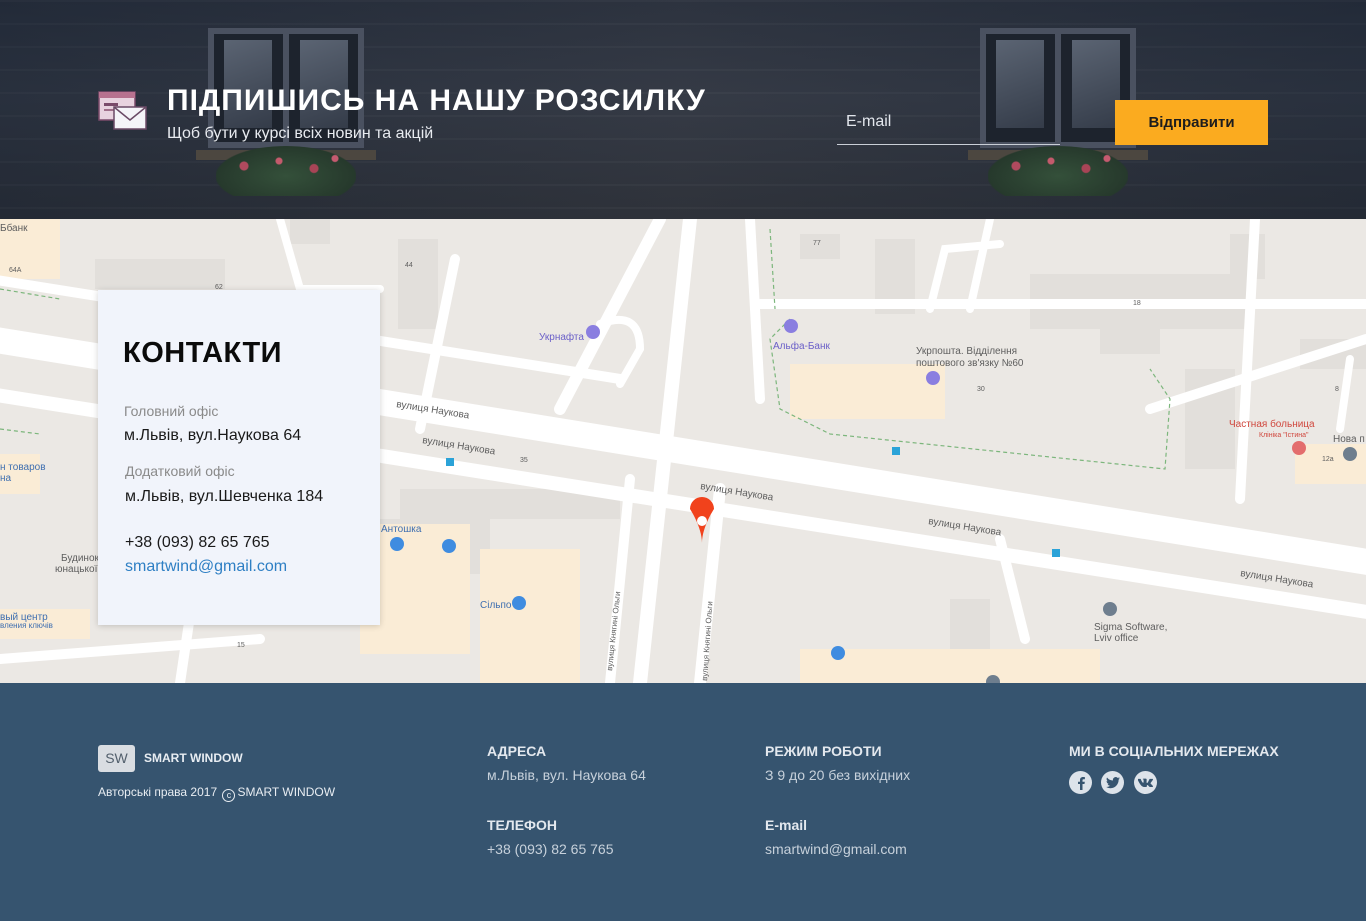 The width and height of the screenshot is (1366, 921). Describe the element at coordinates (948, 126) in the screenshot. I see `newsletter-email-input` at that location.